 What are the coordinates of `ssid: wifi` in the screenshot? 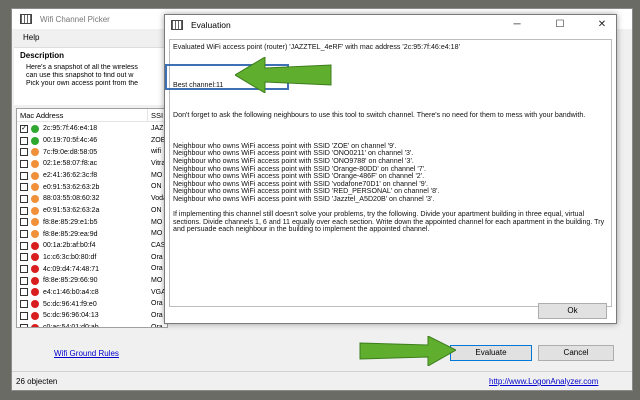 It's located at (156, 152).